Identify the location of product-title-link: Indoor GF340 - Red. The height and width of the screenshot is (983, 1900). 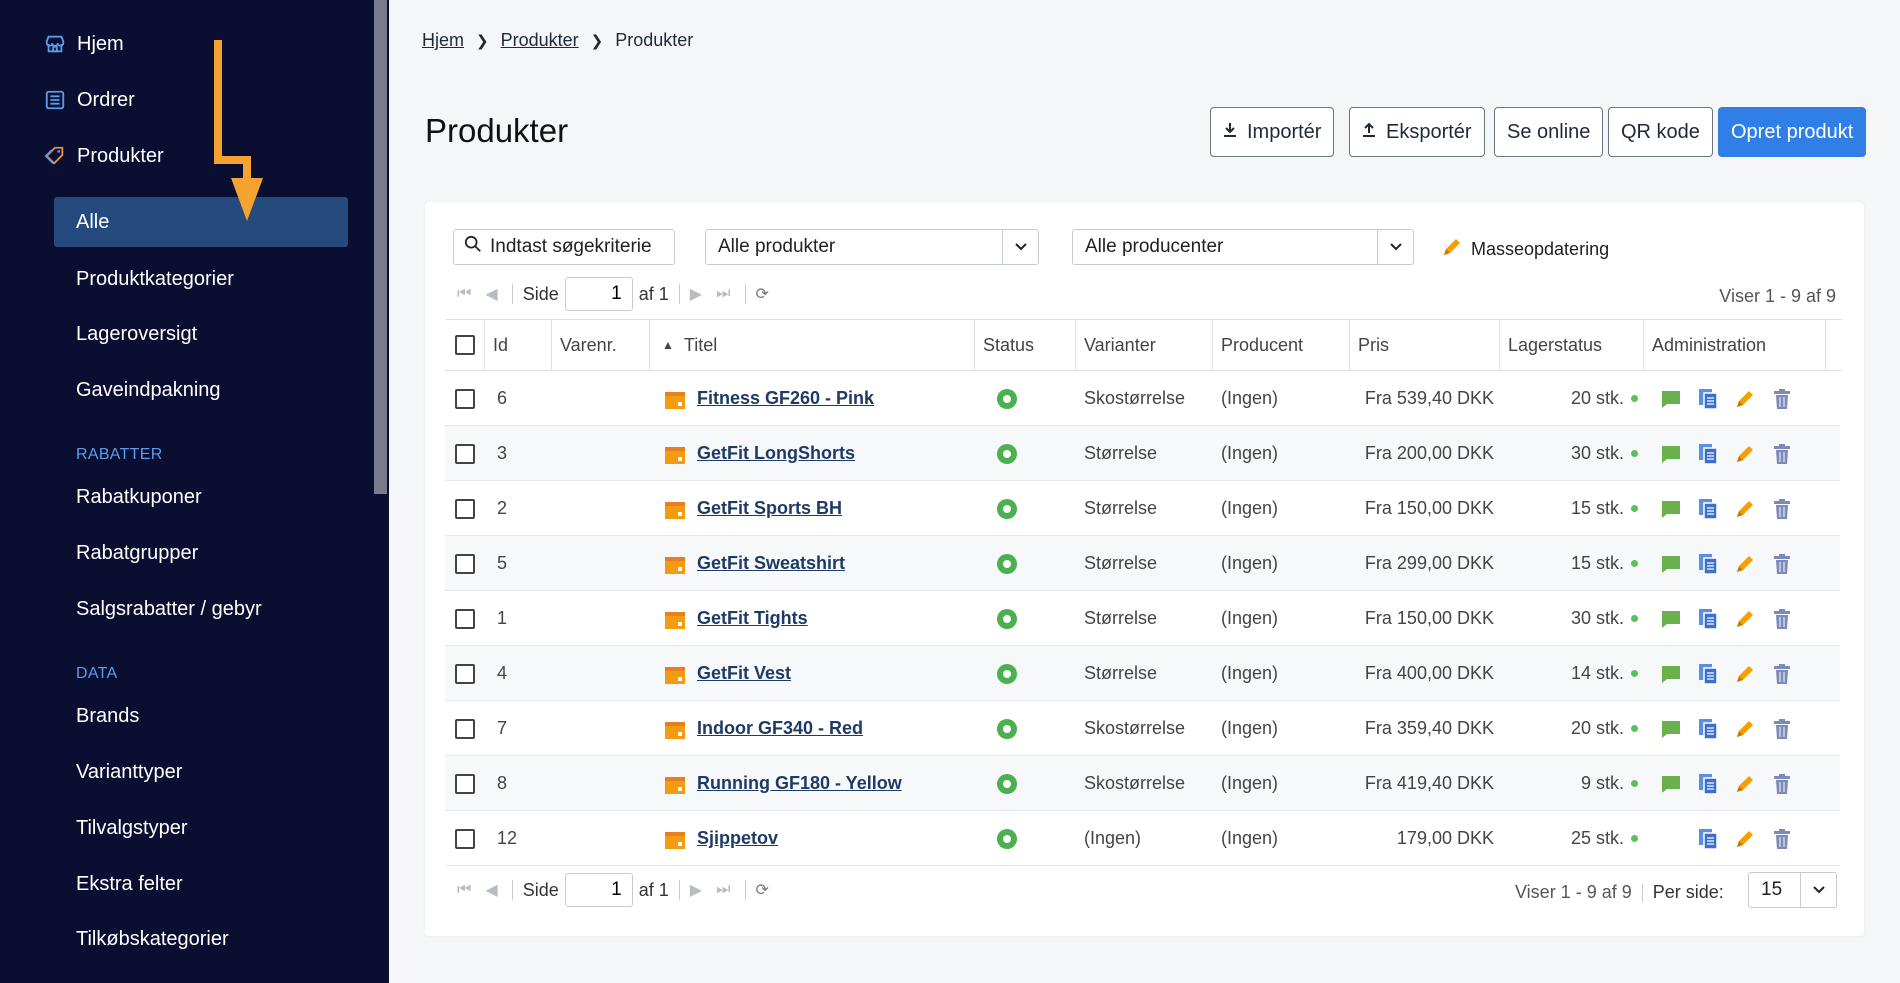
(780, 728).